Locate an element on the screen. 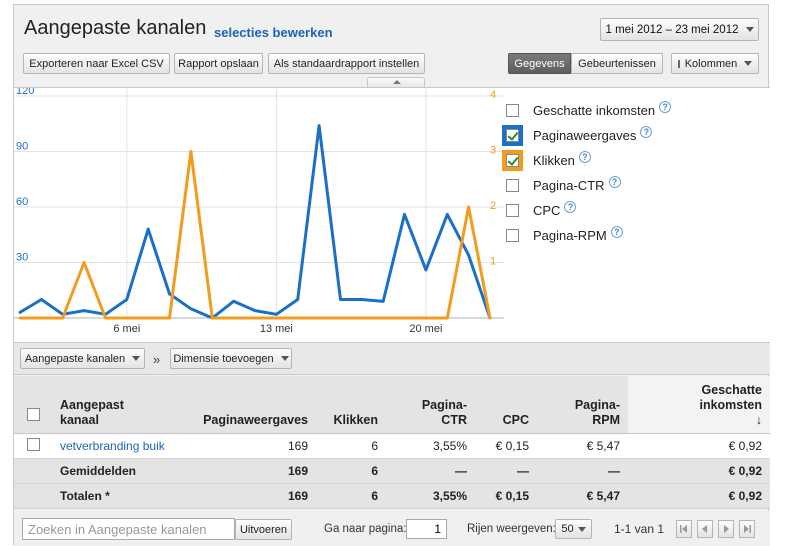 The height and width of the screenshot is (546, 785). sort-desc-icon: ↓ is located at coordinates (758, 419).